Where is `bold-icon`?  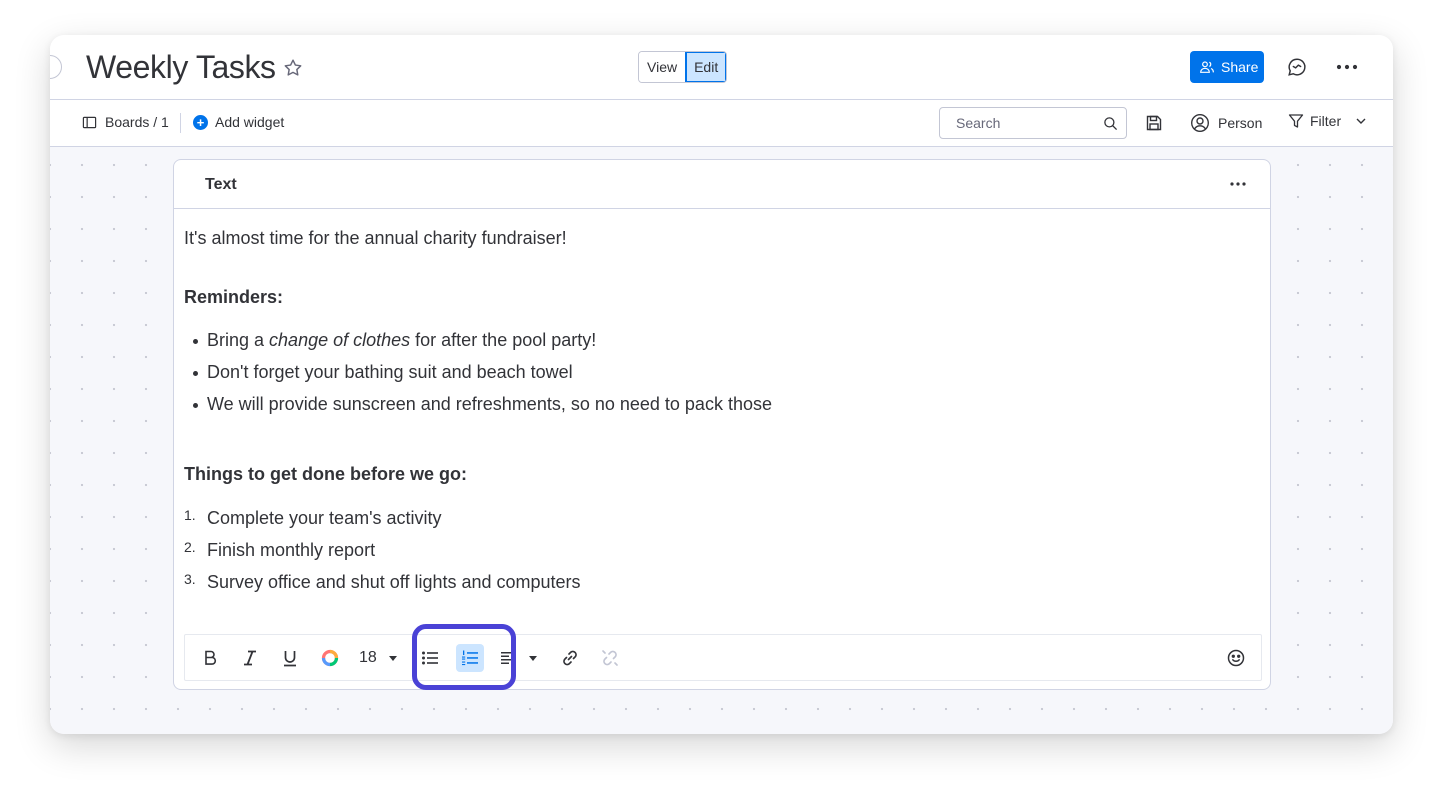 bold-icon is located at coordinates (211, 657).